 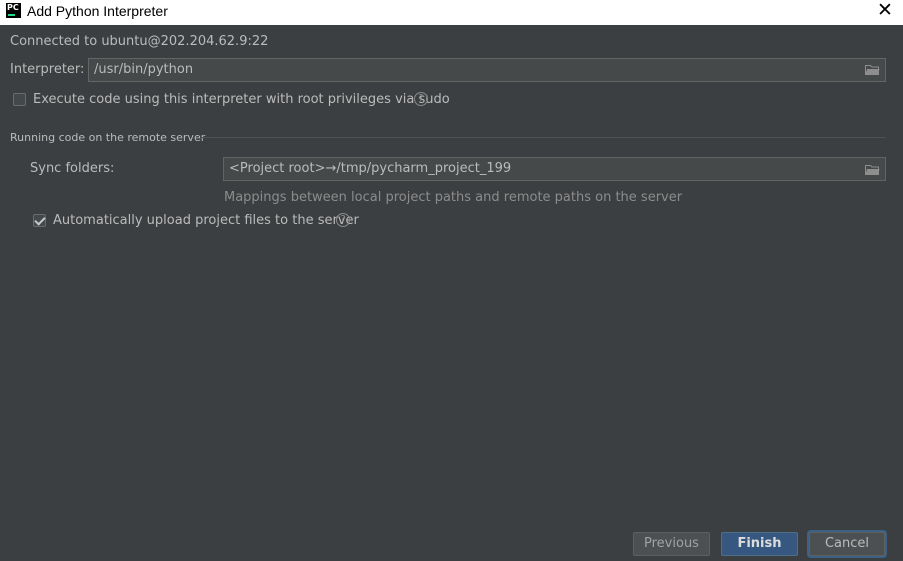 I want to click on sync-folders-value: <Project root>→/tmp/pycharm_project_199, so click(x=370, y=168).